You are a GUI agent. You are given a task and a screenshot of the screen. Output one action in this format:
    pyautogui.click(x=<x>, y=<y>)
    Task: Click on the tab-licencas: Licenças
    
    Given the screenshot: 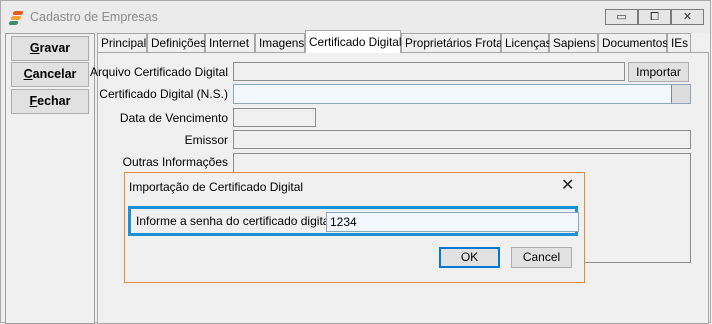 What is the action you would take?
    pyautogui.click(x=526, y=43)
    